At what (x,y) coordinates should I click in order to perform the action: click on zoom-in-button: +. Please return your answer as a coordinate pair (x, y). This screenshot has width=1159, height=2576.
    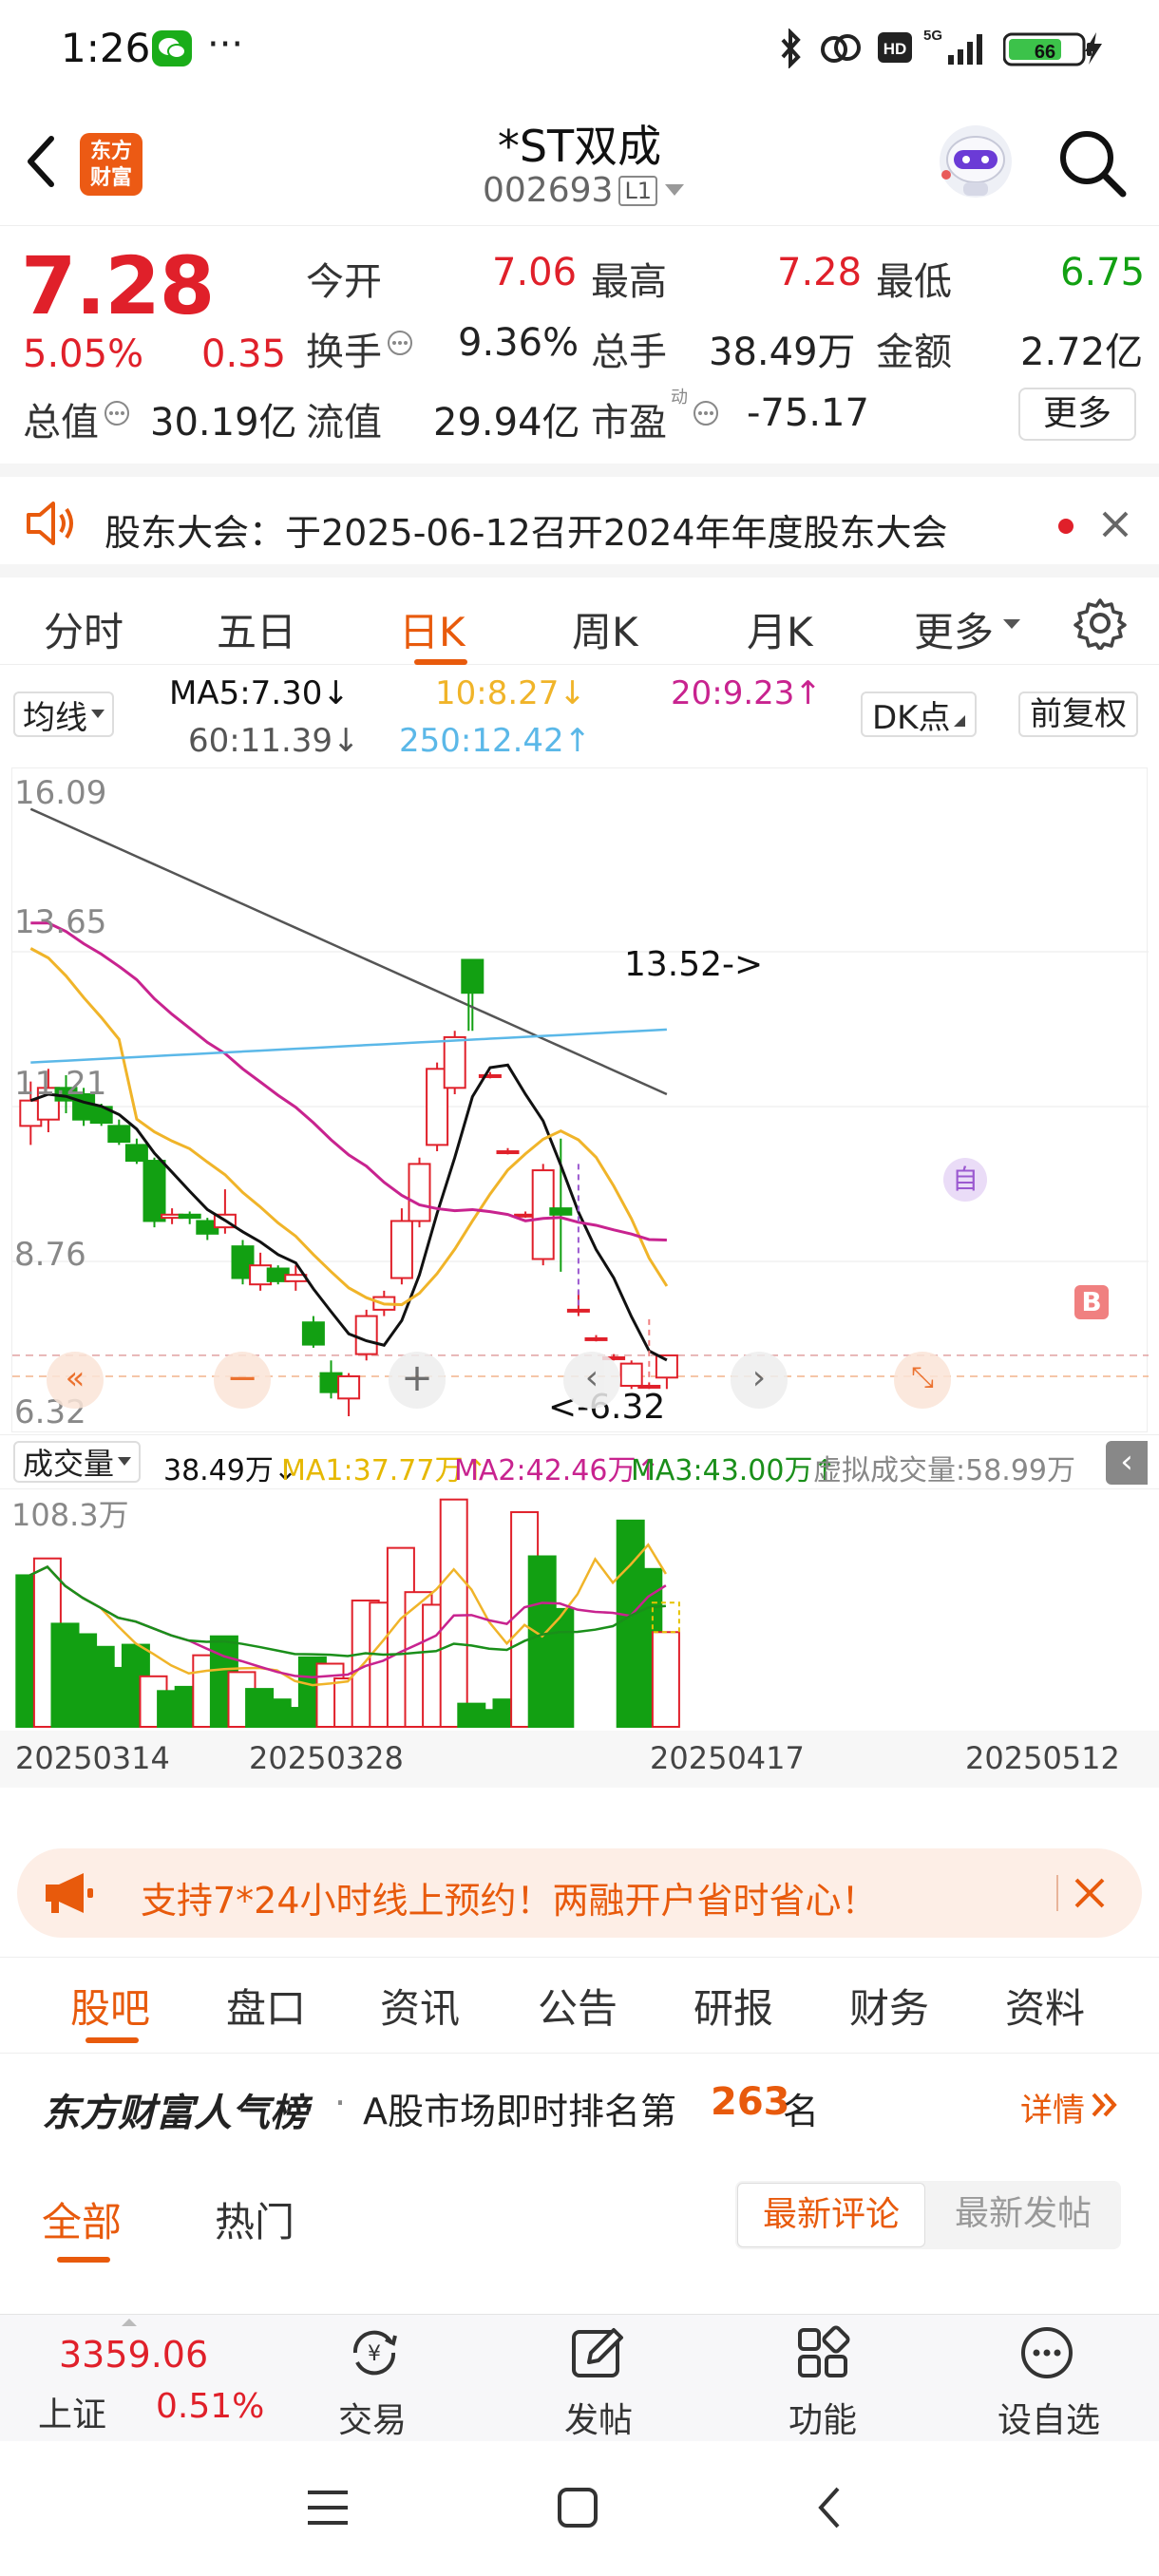
    Looking at the image, I should click on (417, 1380).